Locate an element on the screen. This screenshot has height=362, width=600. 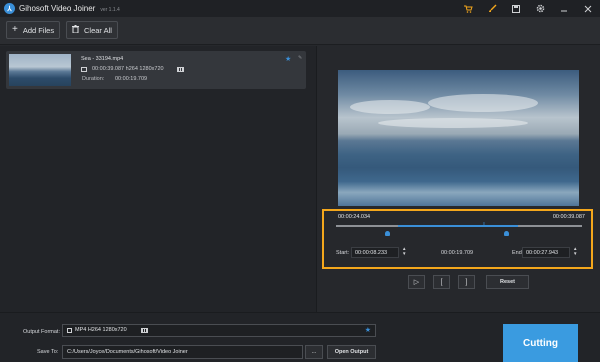
clear-all-button: Clear All is located at coordinates (92, 30).